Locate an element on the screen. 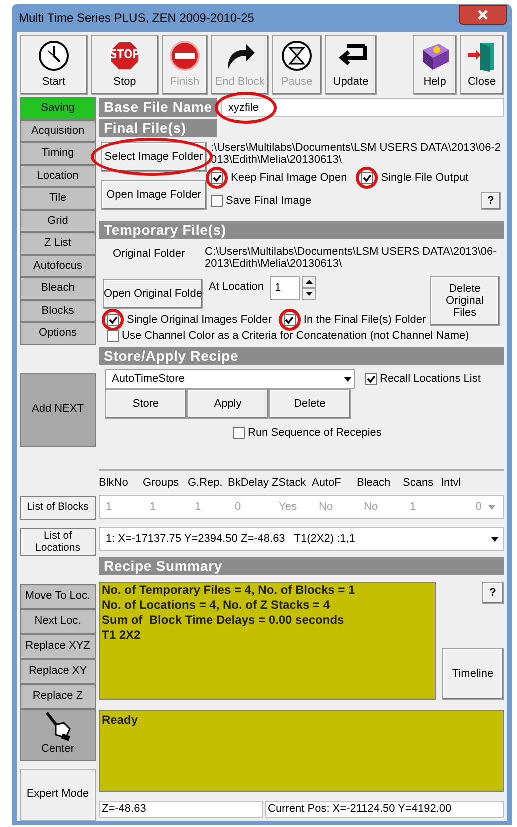 This screenshot has width=517, height=827. field-label: Original Folder is located at coordinates (149, 254).